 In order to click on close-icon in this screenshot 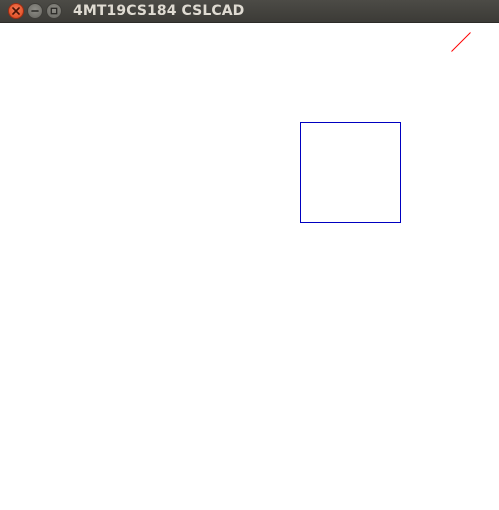, I will do `click(16, 11)`.